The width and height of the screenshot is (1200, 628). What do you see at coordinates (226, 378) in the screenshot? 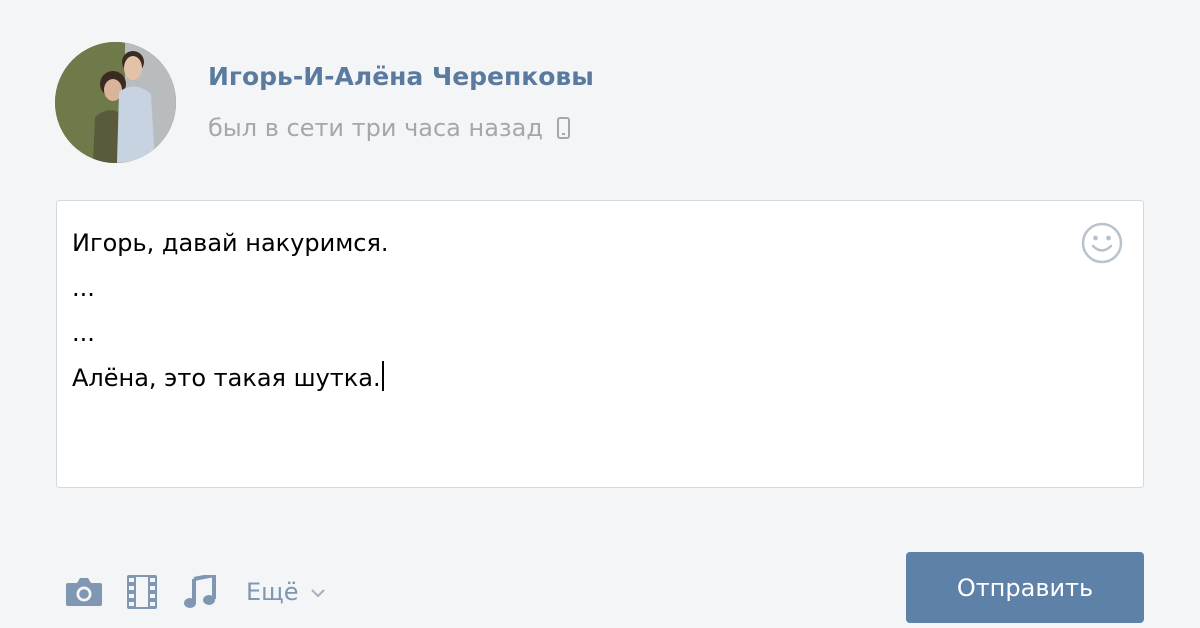
I see `message-line-text: Алёна, это такая шутка.` at bounding box center [226, 378].